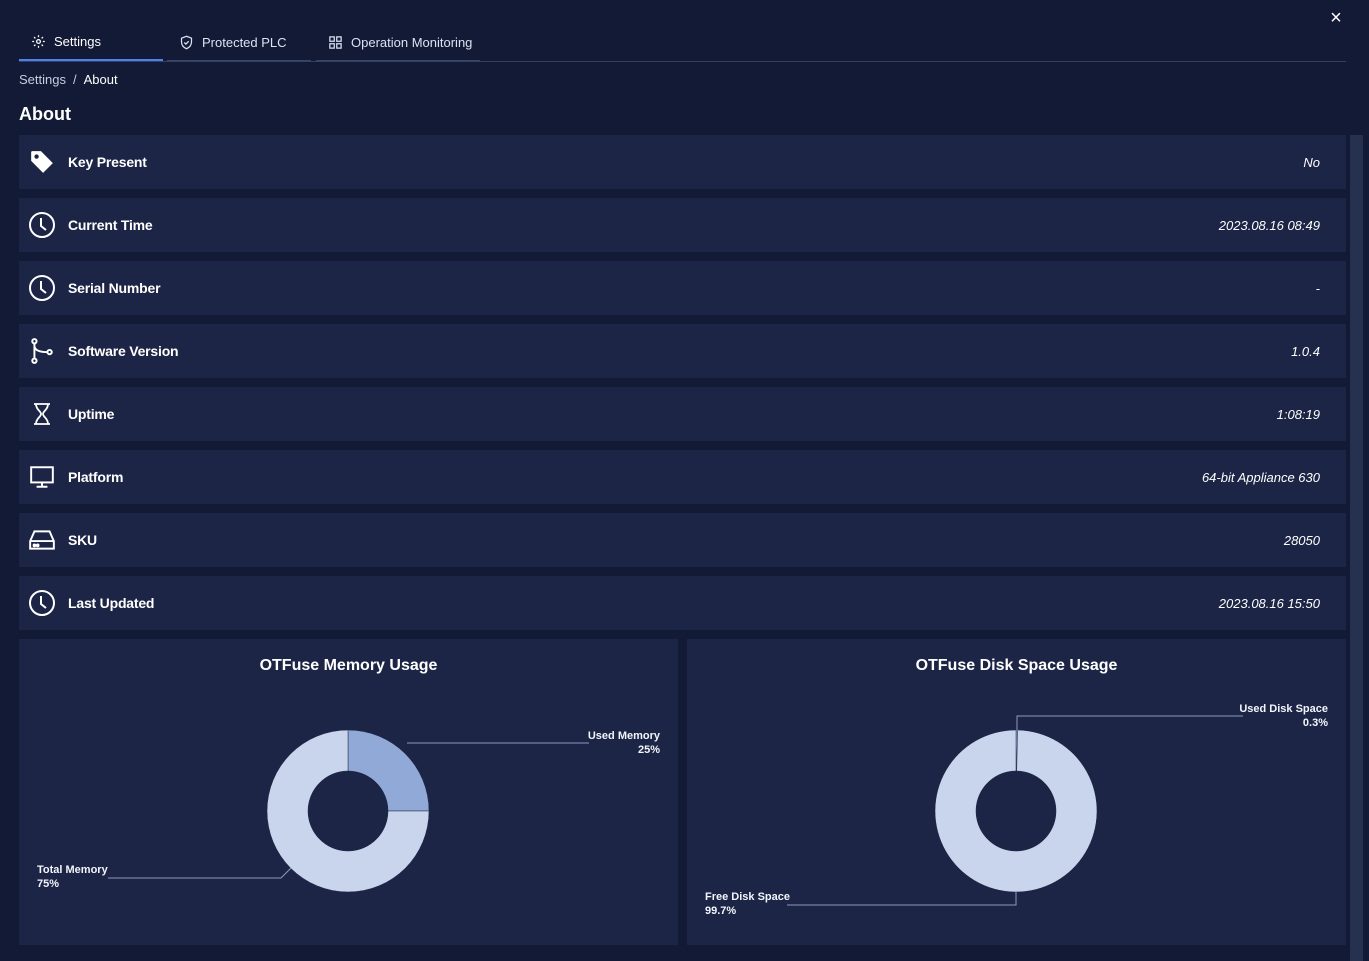 The width and height of the screenshot is (1369, 961). Describe the element at coordinates (100, 79) in the screenshot. I see `breadcrumb-current: About` at that location.